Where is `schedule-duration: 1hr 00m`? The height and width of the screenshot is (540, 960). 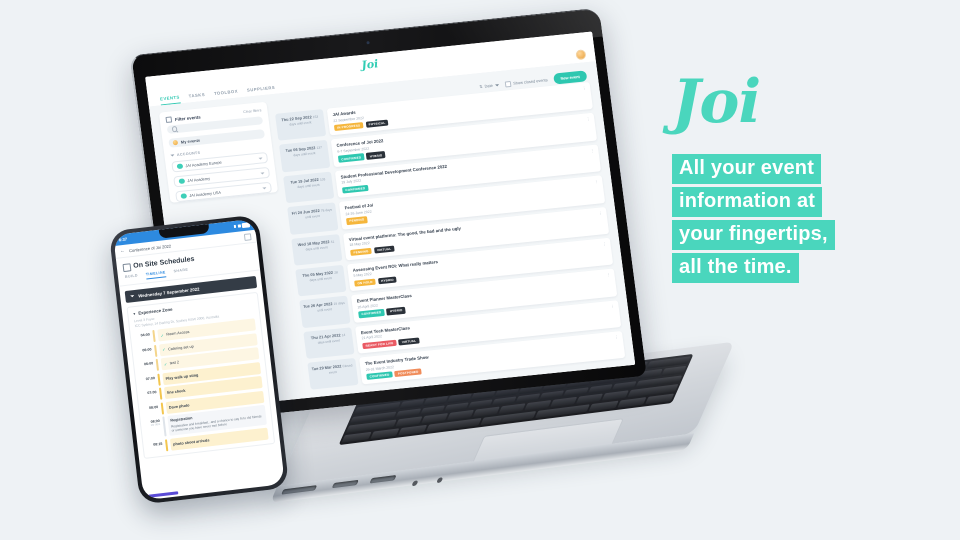 schedule-duration: 1hr 00m is located at coordinates (155, 424).